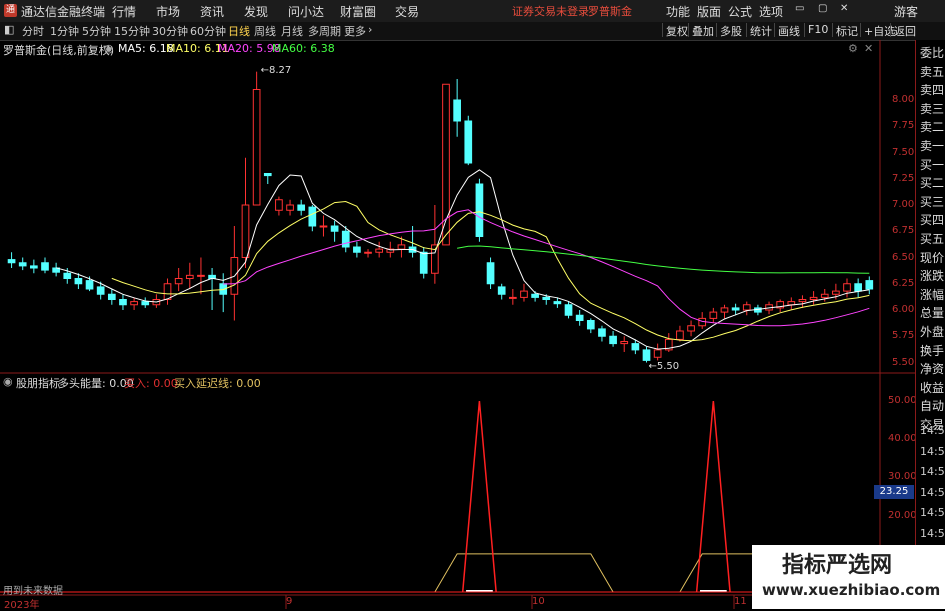 The width and height of the screenshot is (945, 611). Describe the element at coordinates (760, 30) in the screenshot. I see `btn-tongji: 统计` at that location.